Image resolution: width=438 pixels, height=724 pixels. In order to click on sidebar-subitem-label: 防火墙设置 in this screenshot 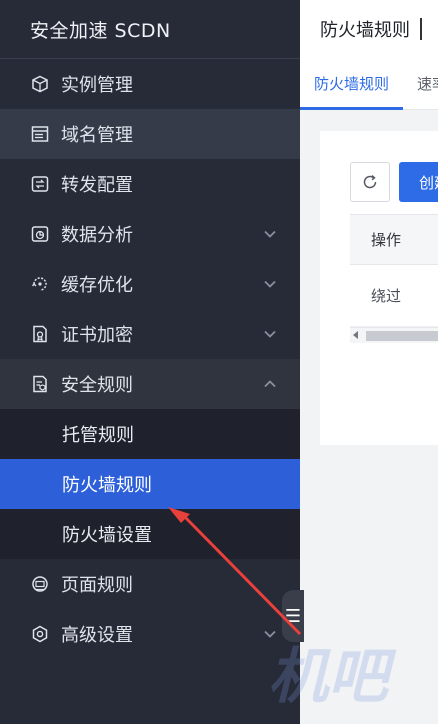, I will do `click(107, 535)`.